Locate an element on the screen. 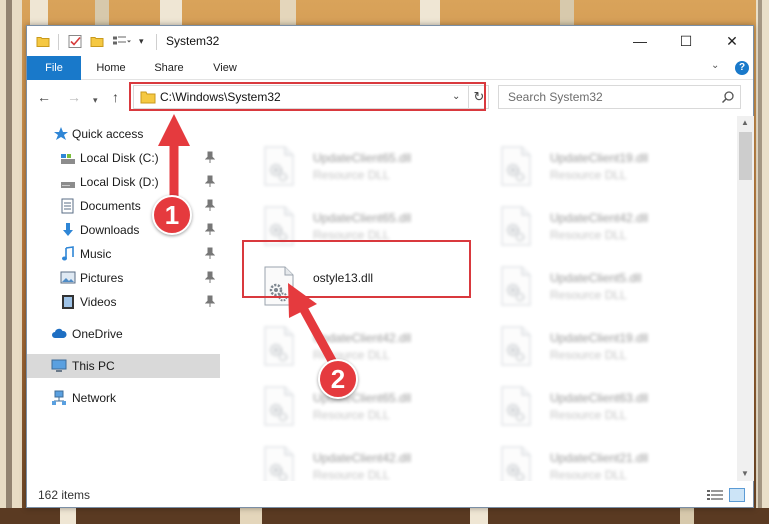 Image resolution: width=769 pixels, height=524 pixels. tab-file: File is located at coordinates (54, 68).